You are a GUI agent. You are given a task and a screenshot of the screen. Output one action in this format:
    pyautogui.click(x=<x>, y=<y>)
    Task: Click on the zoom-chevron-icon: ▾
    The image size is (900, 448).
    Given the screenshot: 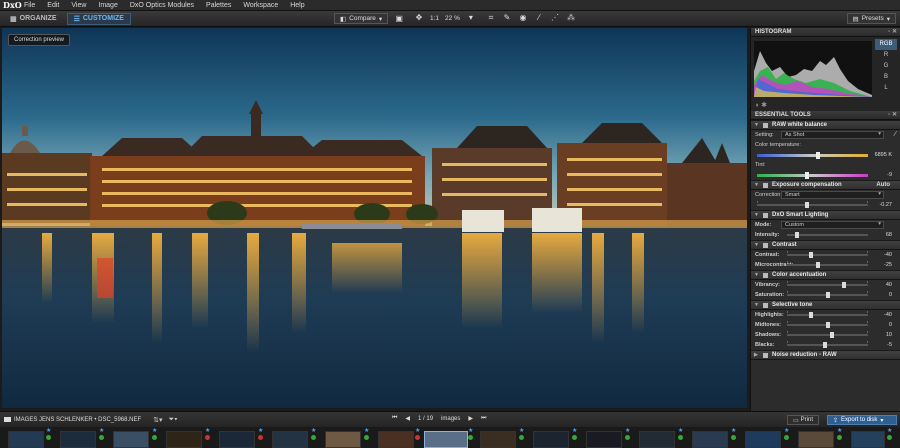 What is the action you would take?
    pyautogui.click(x=471, y=18)
    